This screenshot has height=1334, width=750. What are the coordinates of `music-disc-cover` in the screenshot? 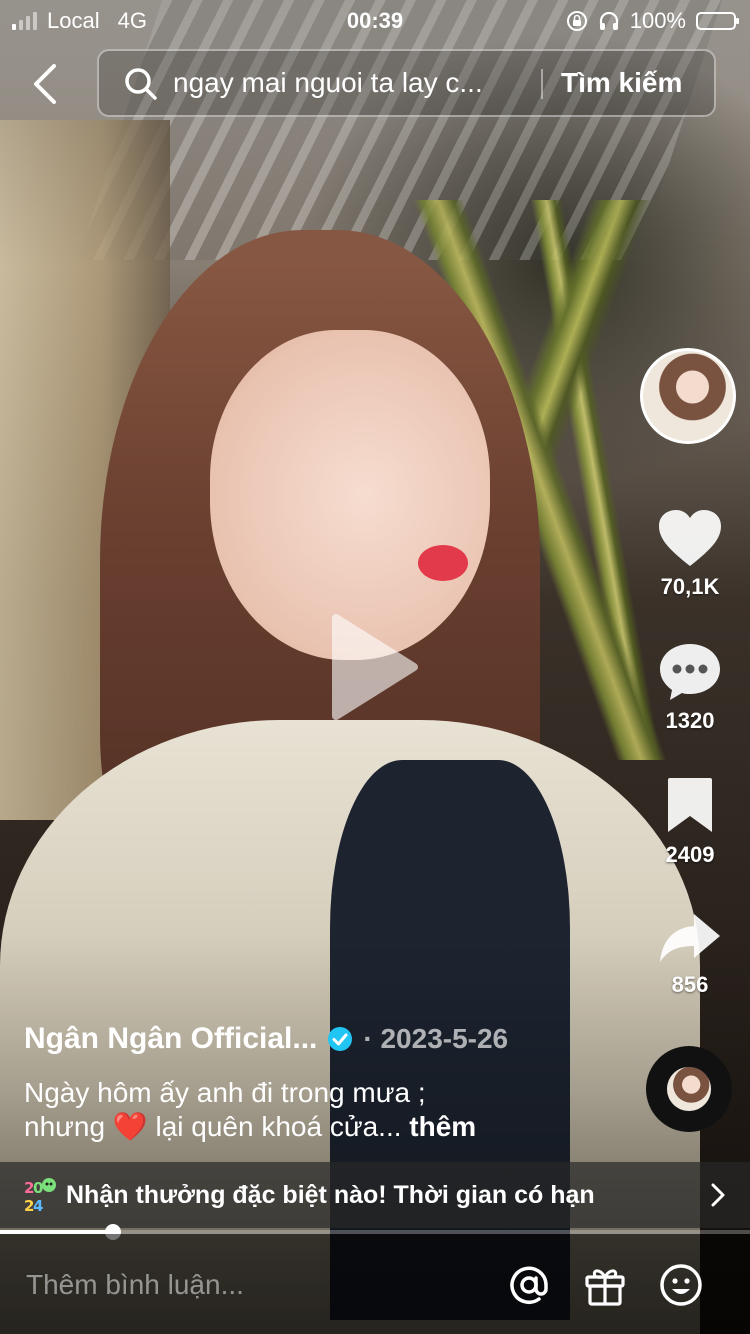 It's located at (689, 1089).